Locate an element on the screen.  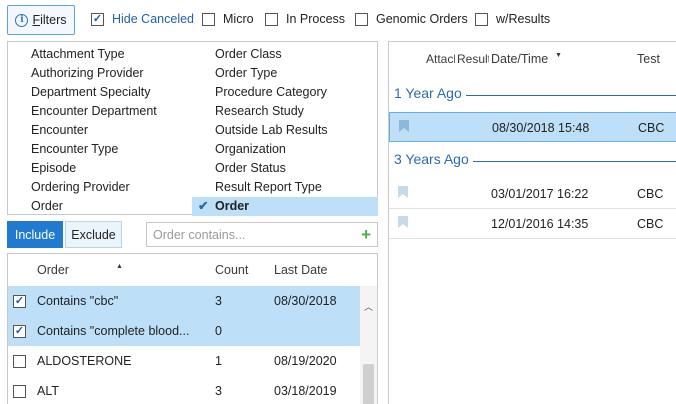
cell-order: Contains "cbc" is located at coordinates (78, 301).